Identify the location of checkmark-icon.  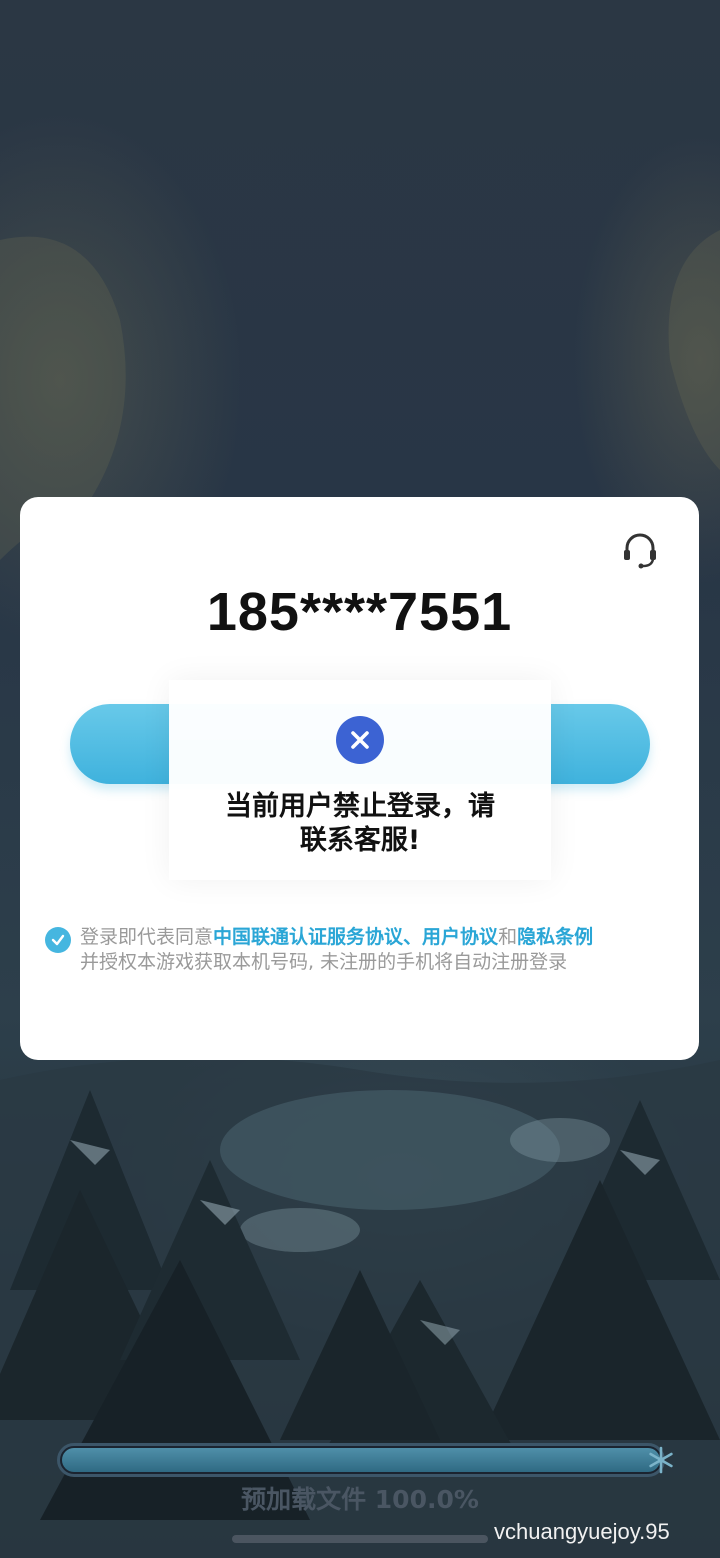
(58, 940).